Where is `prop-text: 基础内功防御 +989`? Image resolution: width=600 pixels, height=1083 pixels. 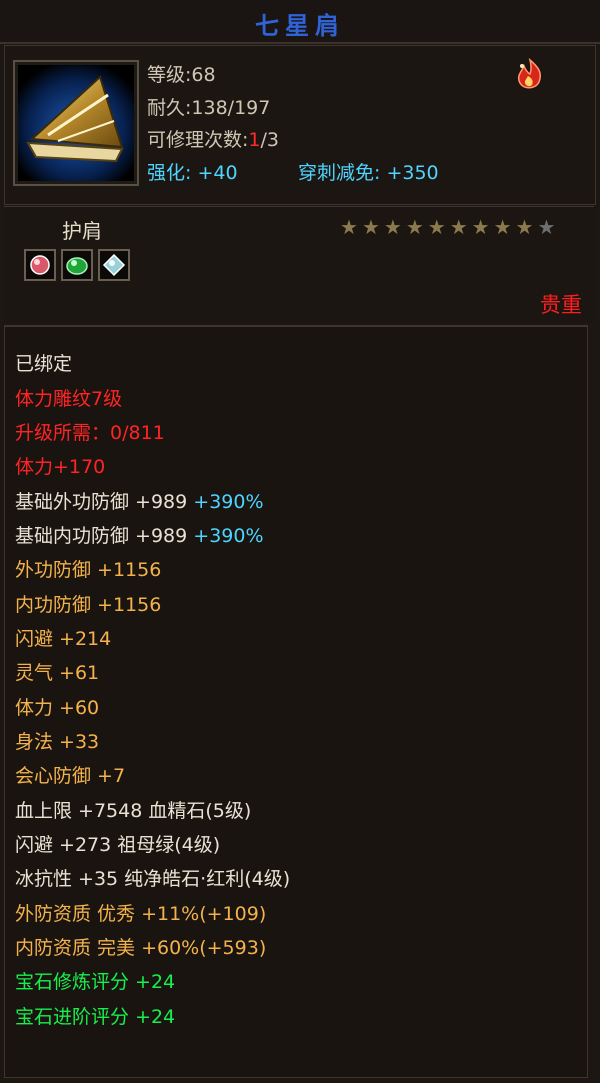
prop-text: 基础内功防御 +989 is located at coordinates (101, 536).